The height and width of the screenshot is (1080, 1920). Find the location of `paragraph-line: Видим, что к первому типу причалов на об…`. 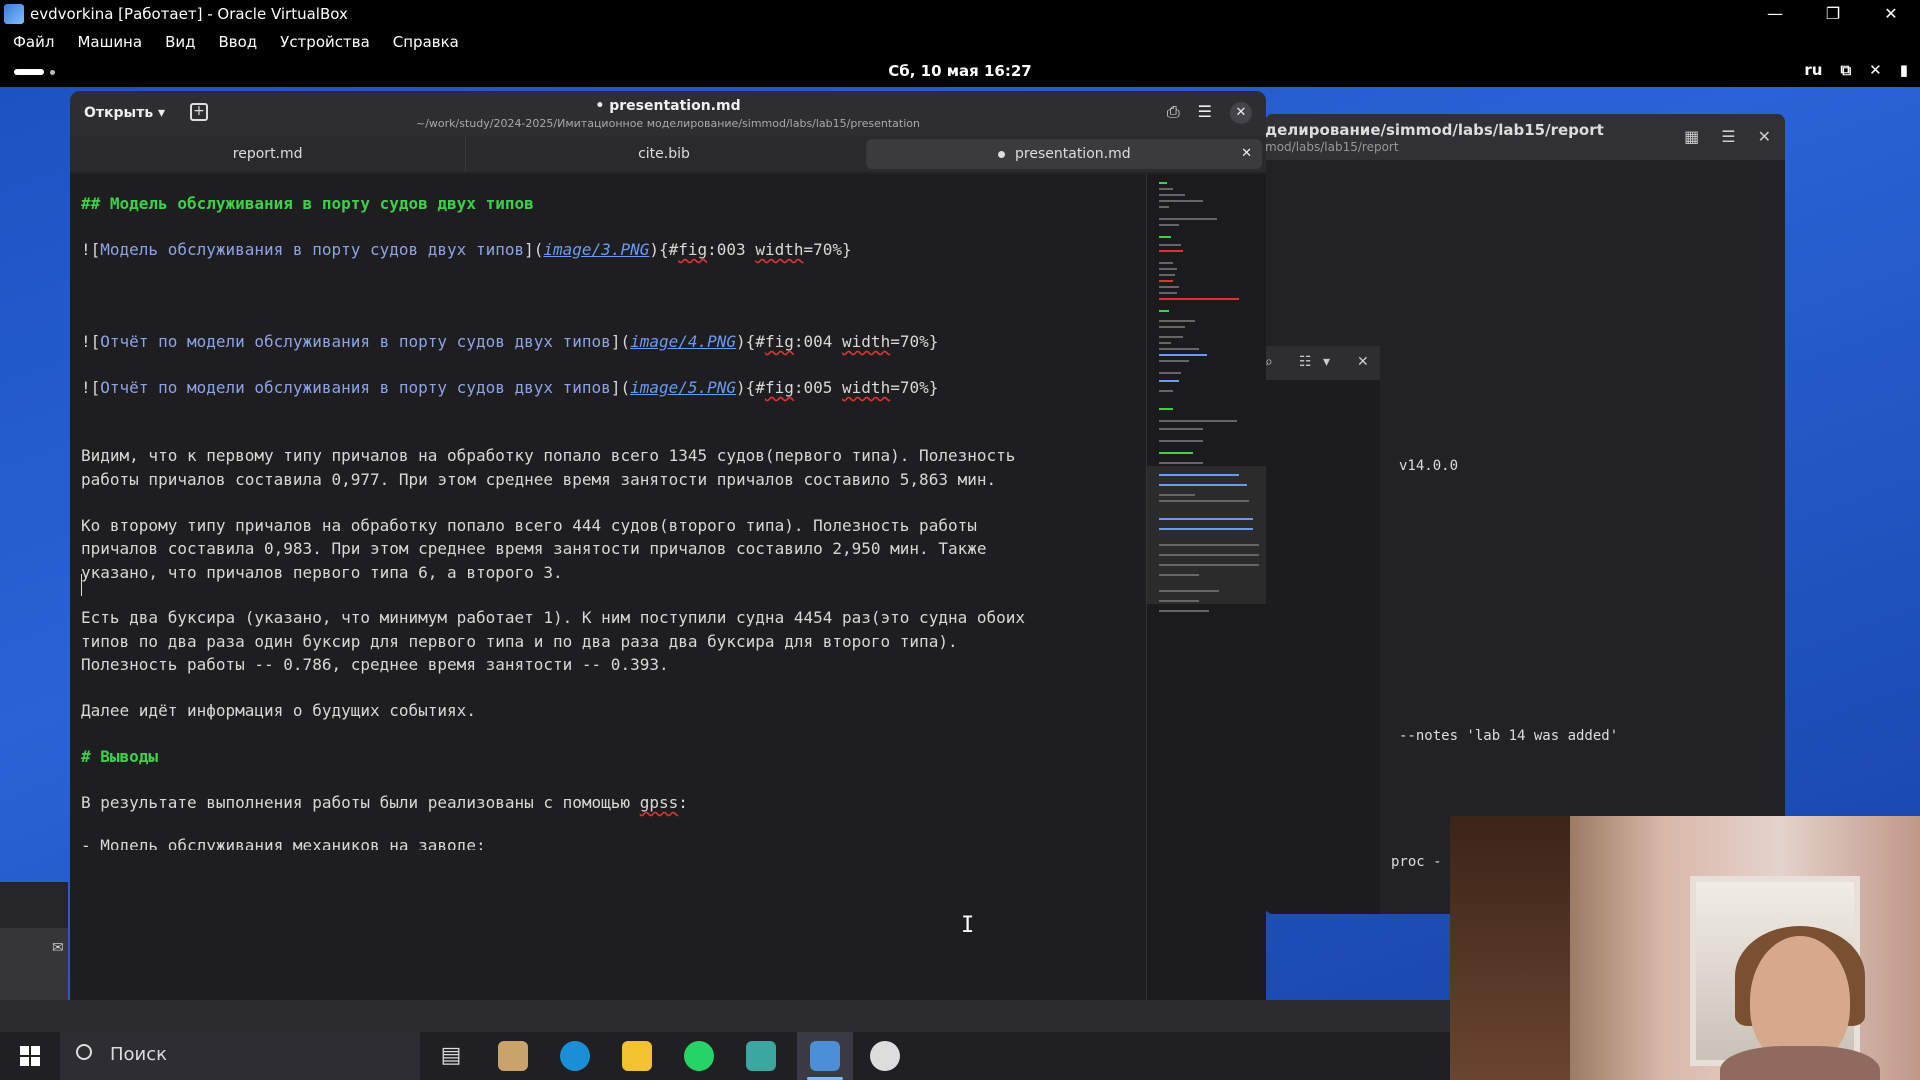

paragraph-line: Видим, что к первому типу причалов на об… is located at coordinates (548, 455).